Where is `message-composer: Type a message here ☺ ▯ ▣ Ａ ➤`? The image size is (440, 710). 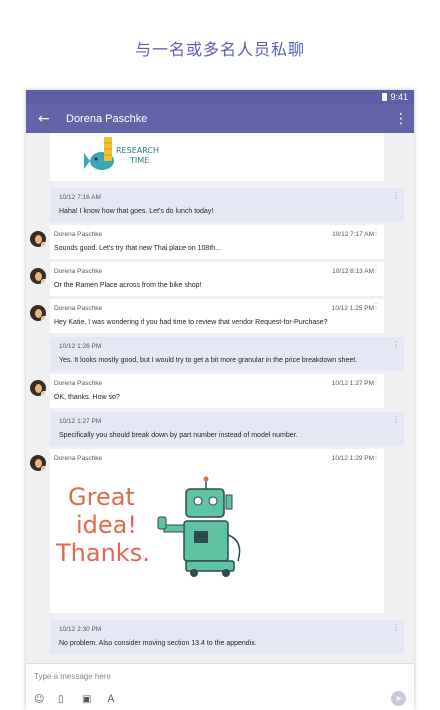
message-composer: Type a message here ☺ ▯ ▣ Ａ ➤ is located at coordinates (220, 686).